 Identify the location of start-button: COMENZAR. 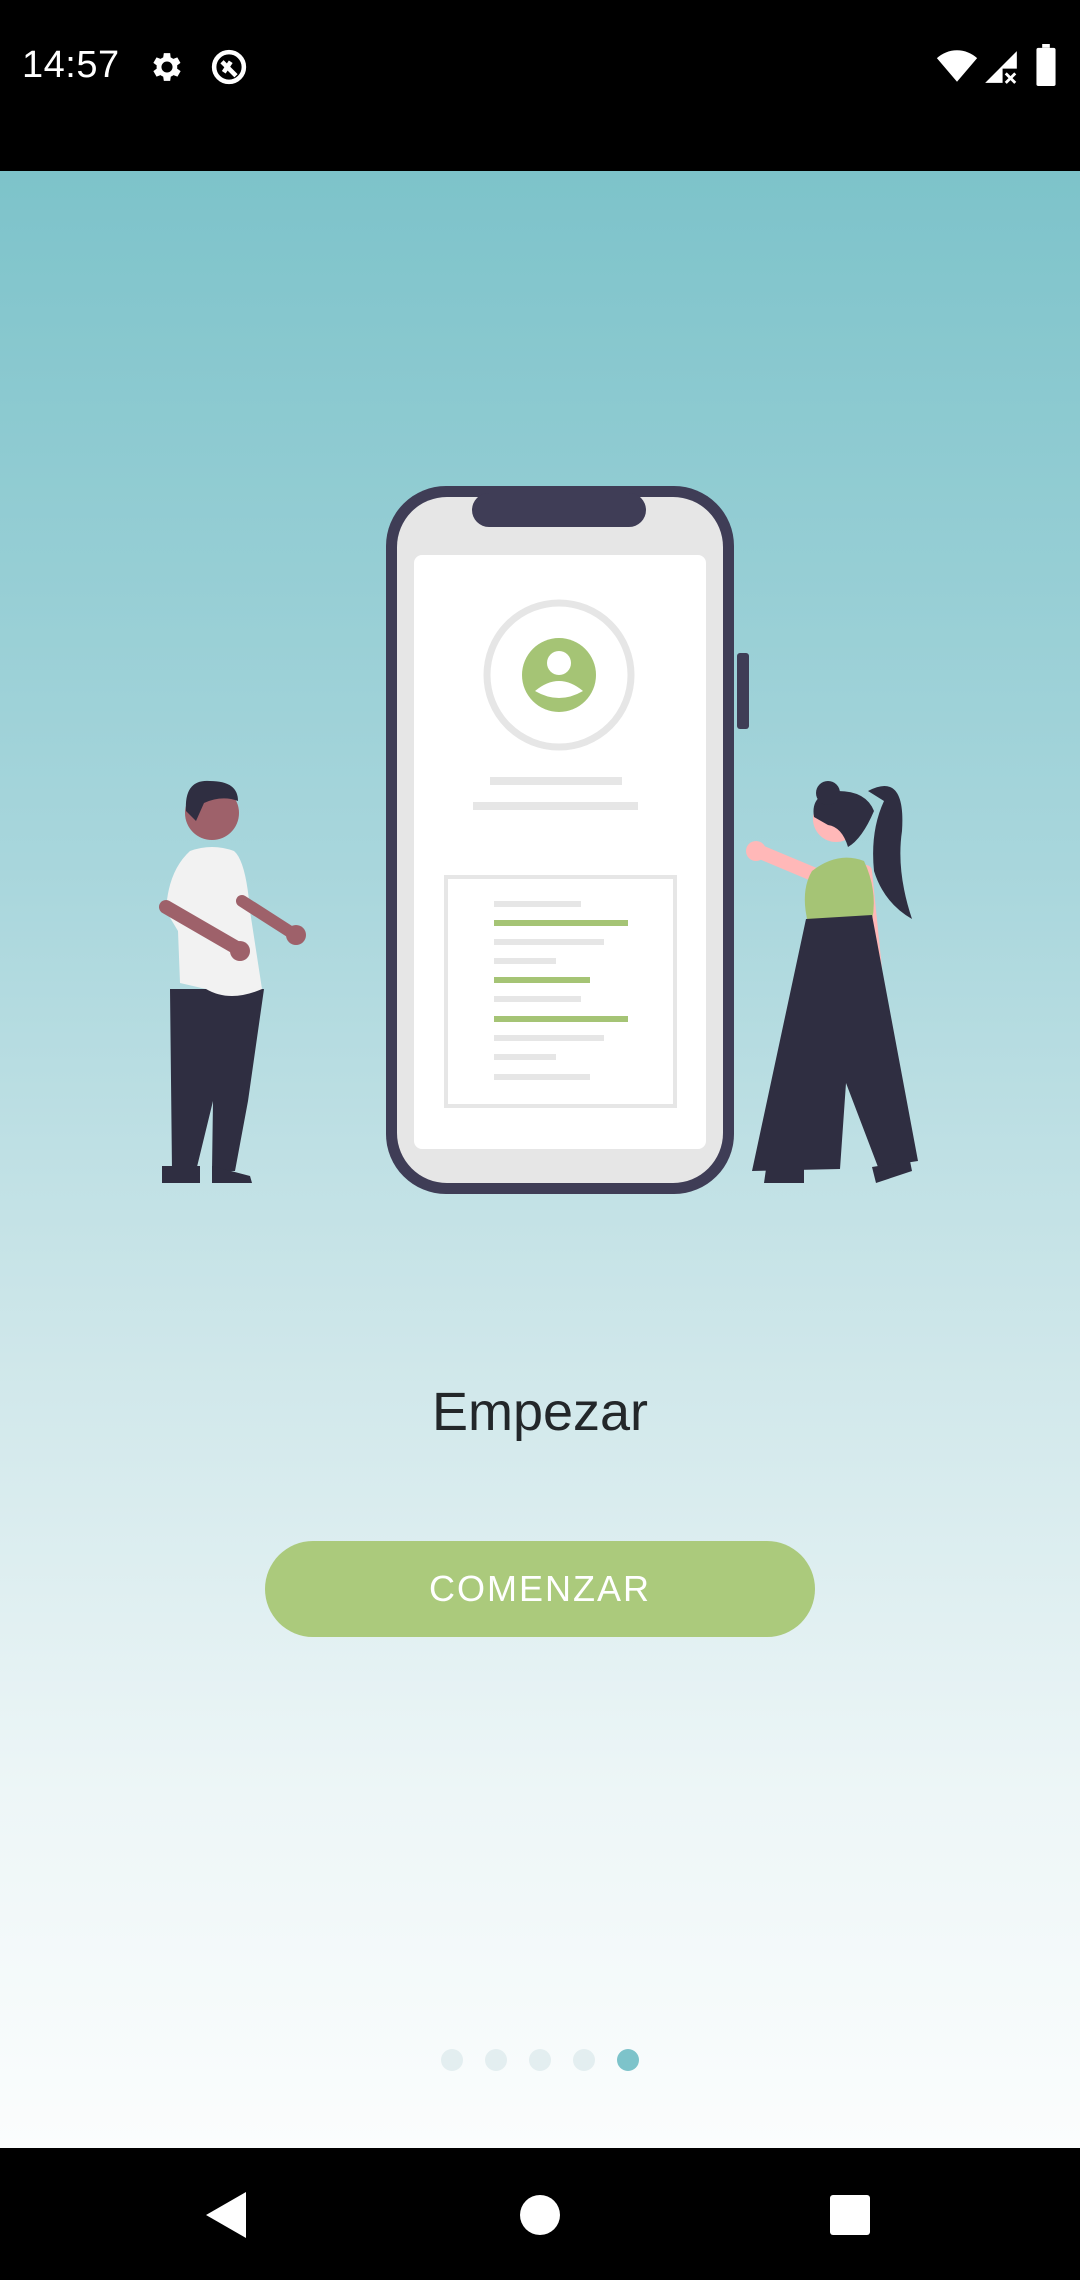
(540, 1589).